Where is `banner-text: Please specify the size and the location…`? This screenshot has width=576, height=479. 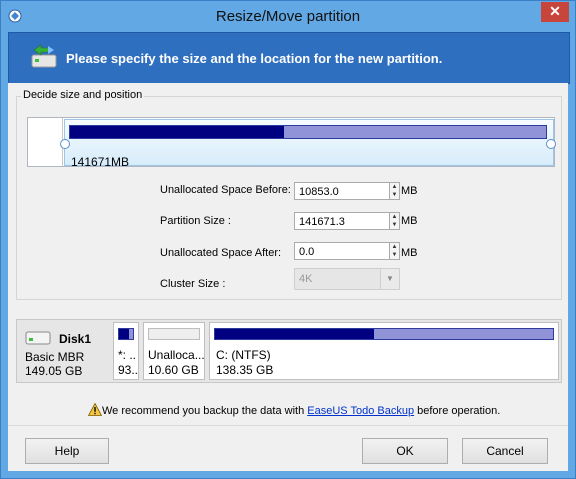 banner-text: Please specify the size and the location… is located at coordinates (254, 58).